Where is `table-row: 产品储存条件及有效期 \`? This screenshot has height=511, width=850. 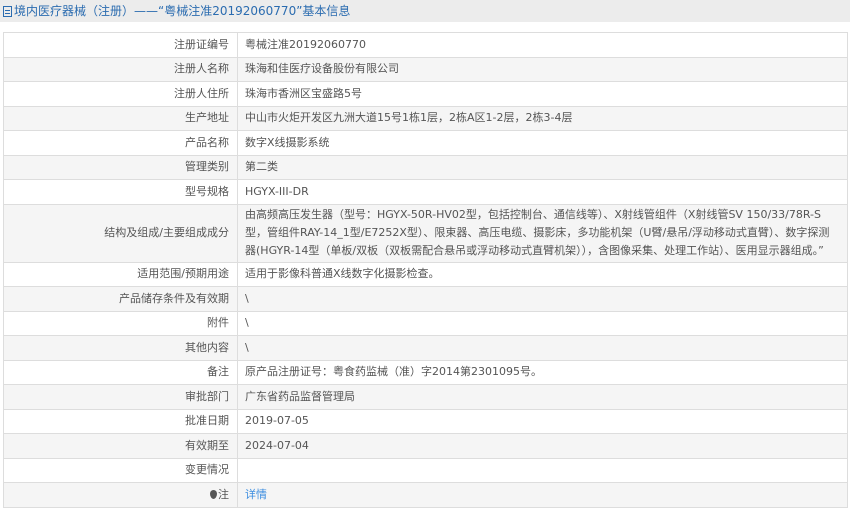
table-row: 产品储存条件及有效期 \ is located at coordinates (425, 299).